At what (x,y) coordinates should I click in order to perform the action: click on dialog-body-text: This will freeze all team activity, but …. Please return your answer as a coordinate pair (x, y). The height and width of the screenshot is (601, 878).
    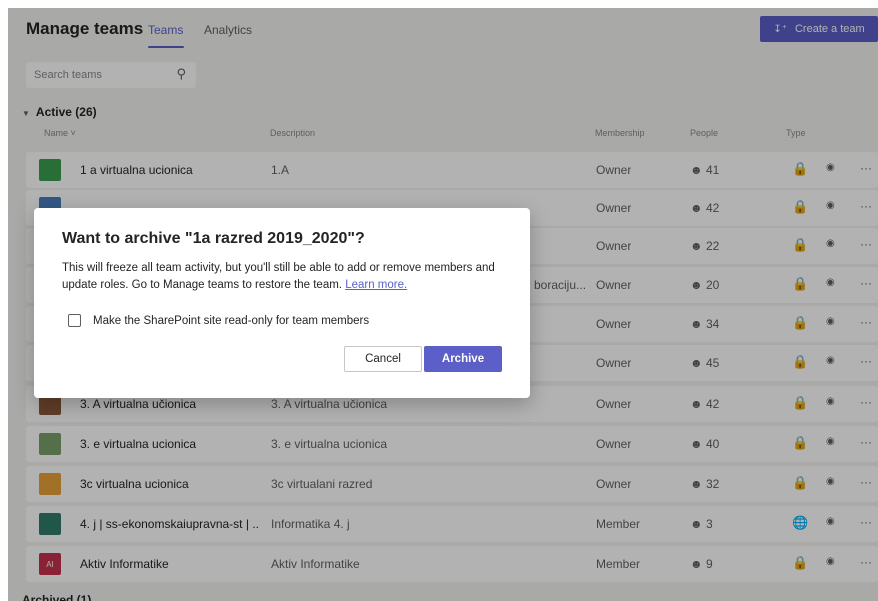
    Looking at the image, I should click on (278, 276).